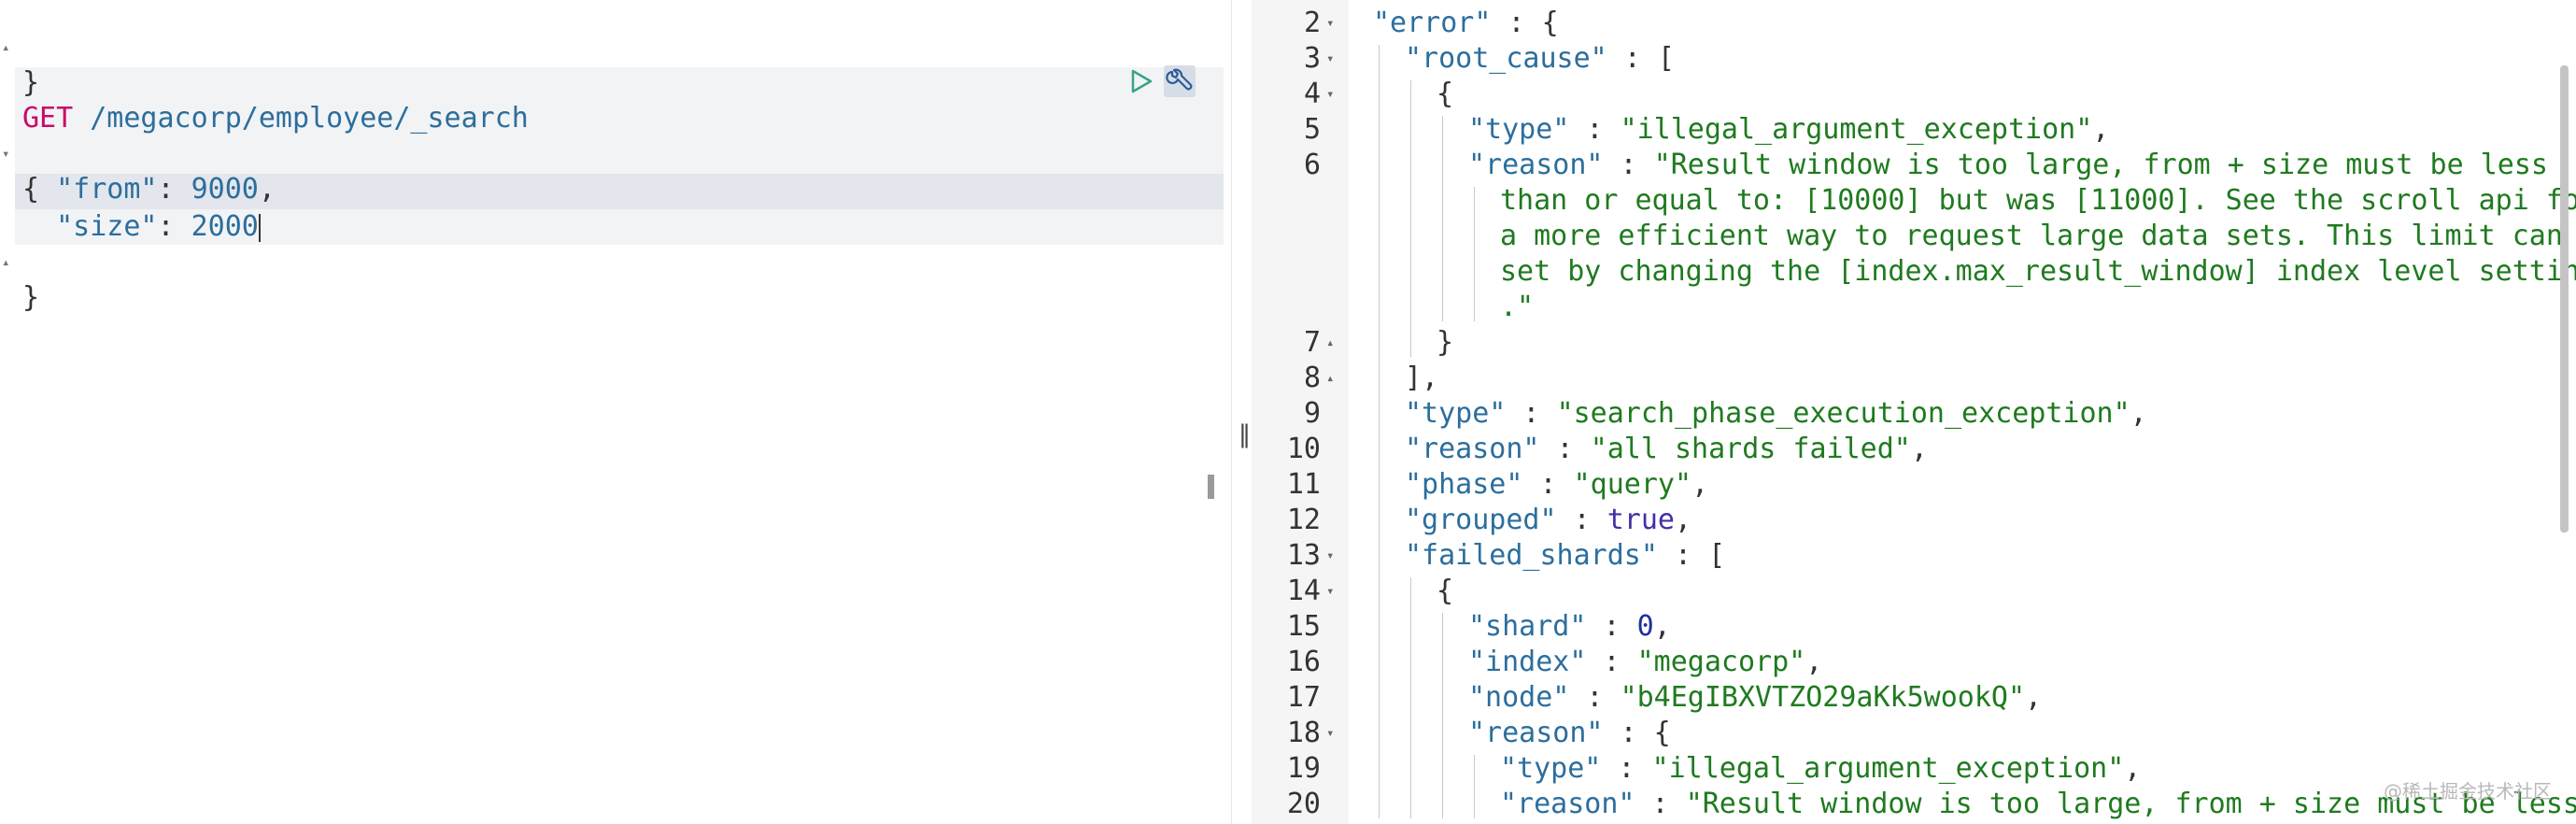  I want to click on line-number: 20, so click(1303, 804).